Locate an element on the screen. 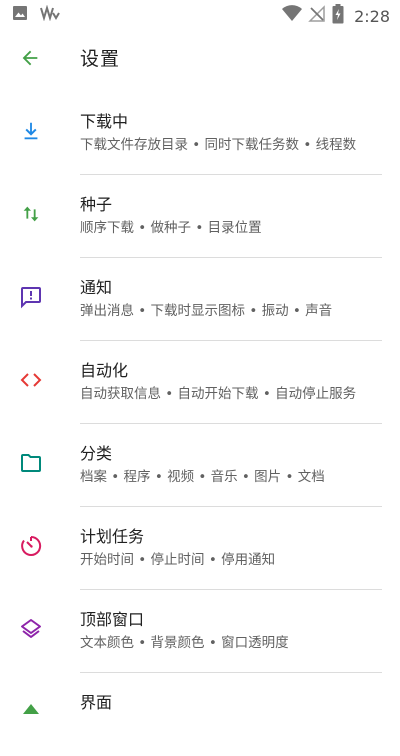 The height and width of the screenshot is (756, 400). seed-arrows-icon is located at coordinates (31, 214).